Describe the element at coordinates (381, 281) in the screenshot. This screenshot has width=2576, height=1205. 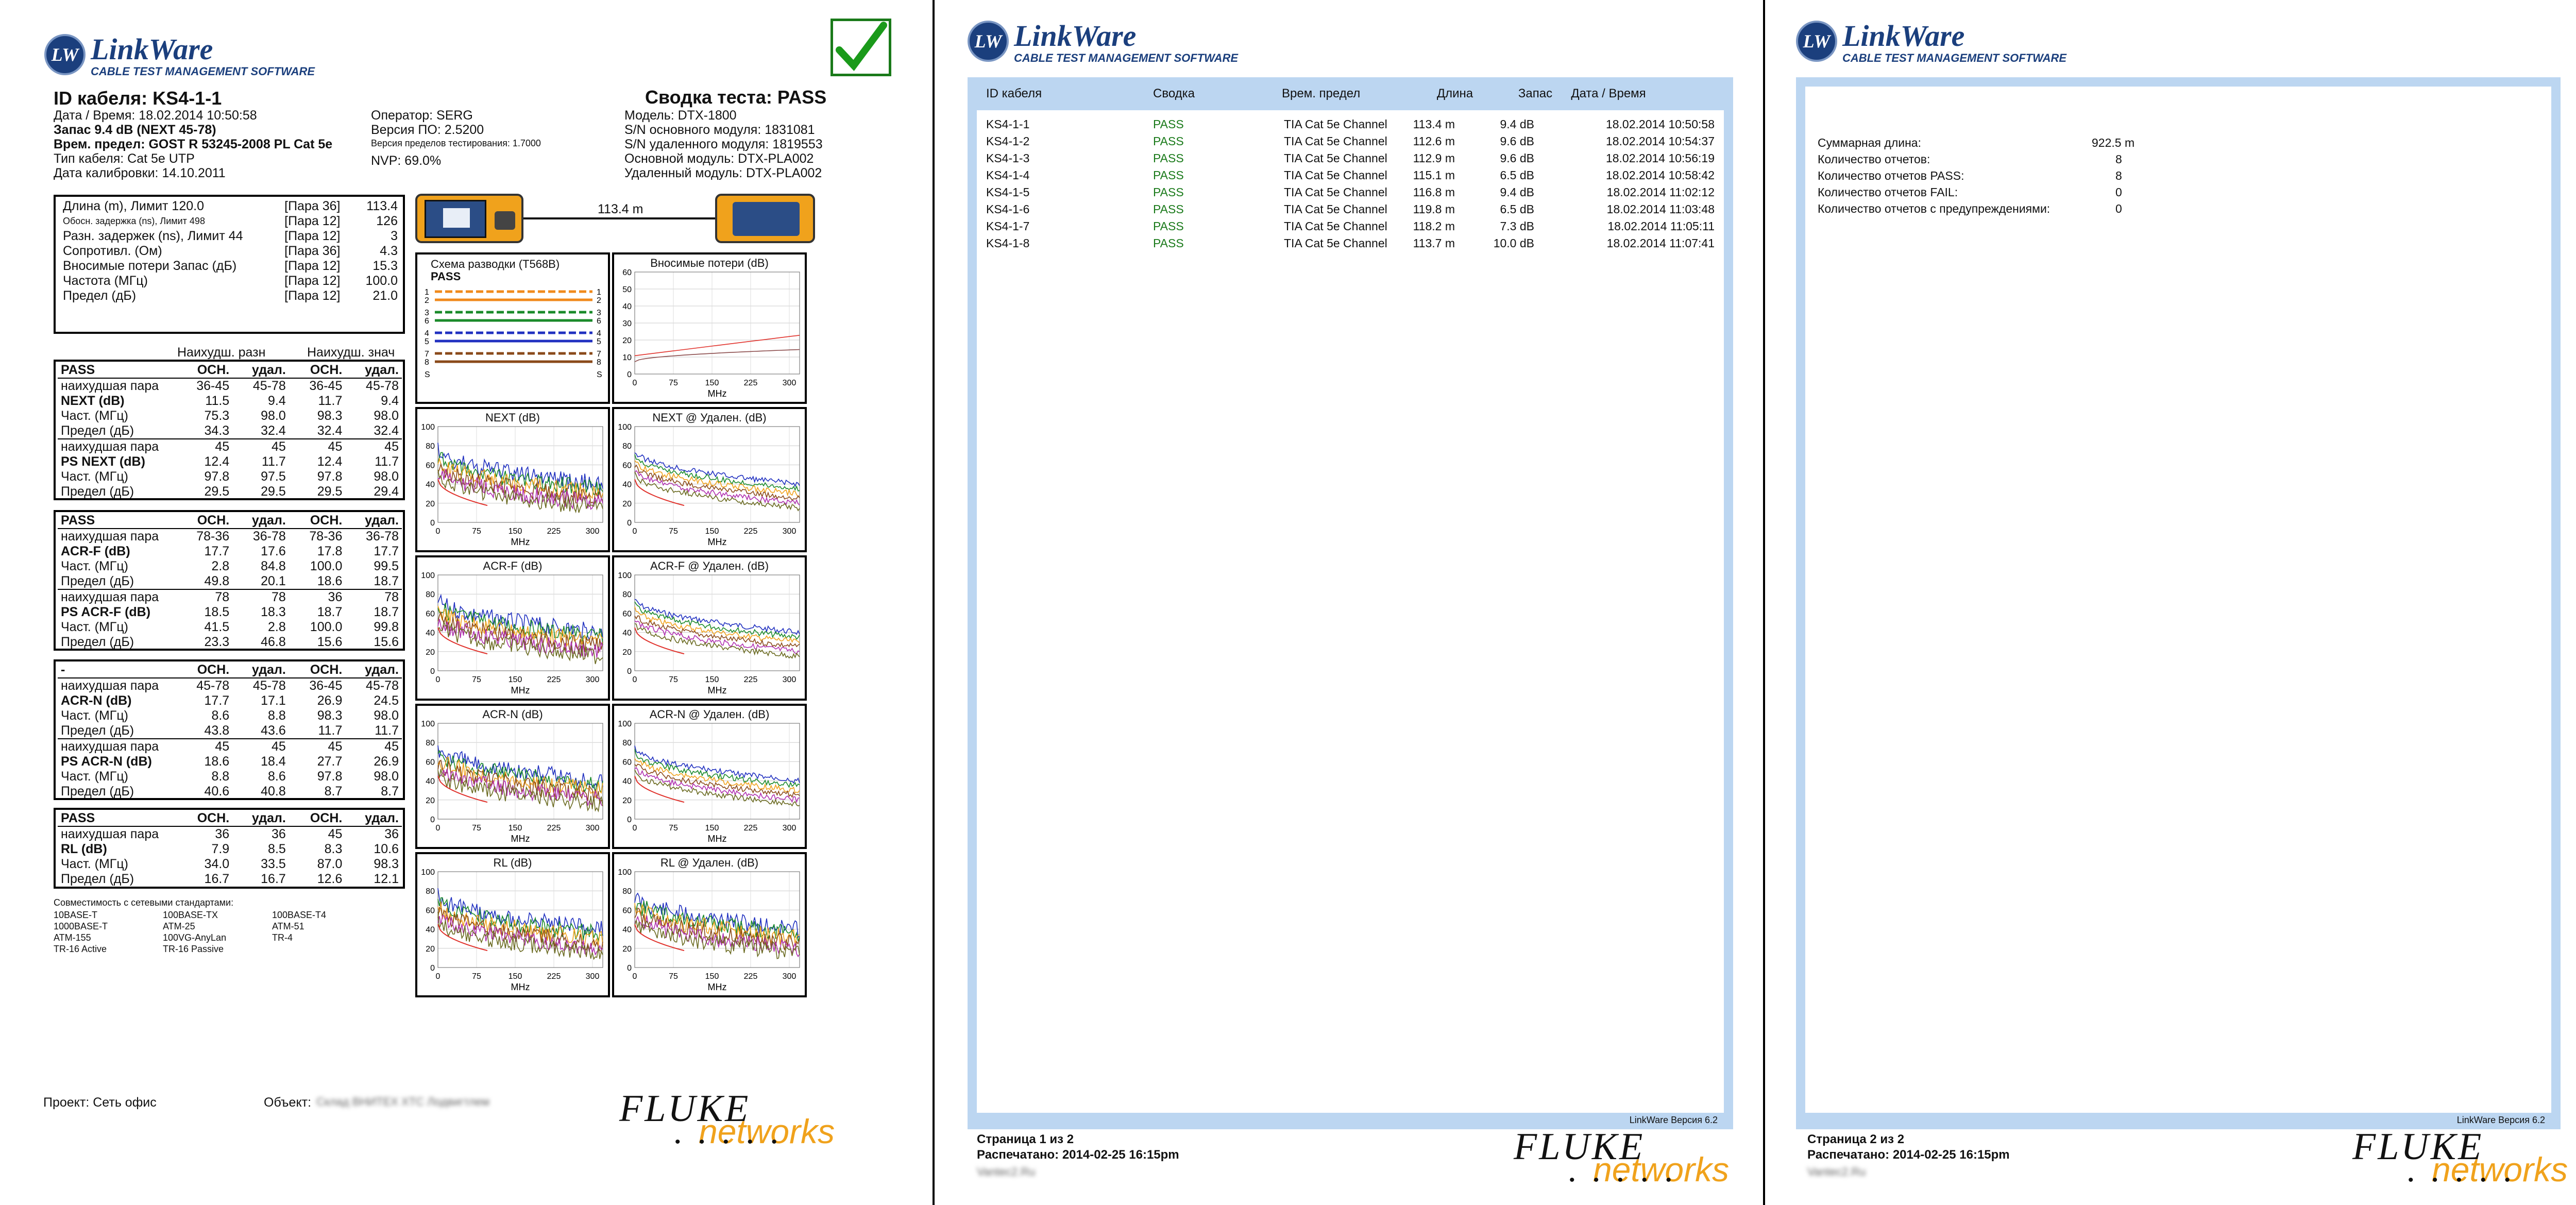
I see `summary-cell: 100.0` at that location.